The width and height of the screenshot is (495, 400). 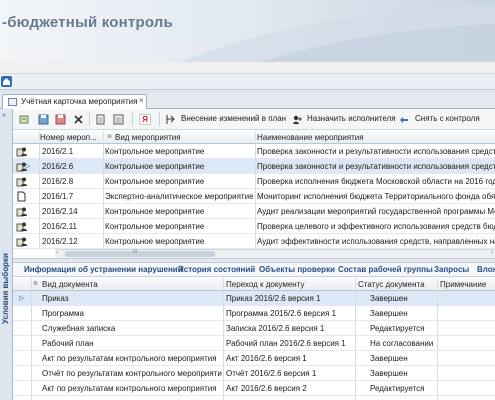 What do you see at coordinates (385, 269) in the screenshot?
I see `tab-working-group: Состав рабочей группы` at bounding box center [385, 269].